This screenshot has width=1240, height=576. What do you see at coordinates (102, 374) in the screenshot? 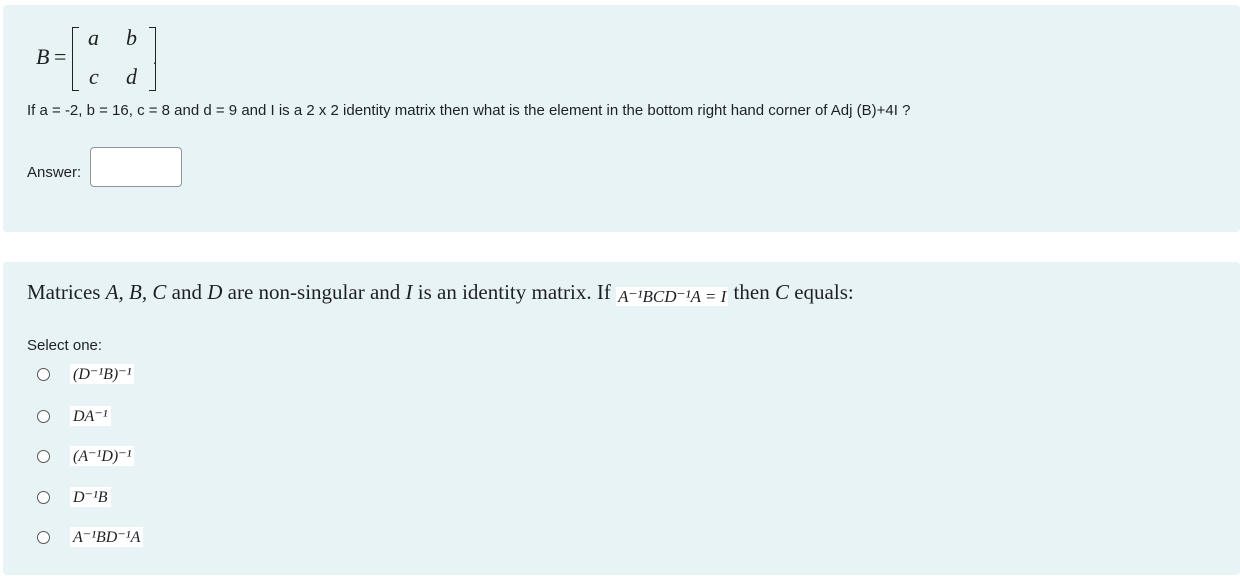
I see `option-label: (D⁻¹B)⁻¹` at bounding box center [102, 374].